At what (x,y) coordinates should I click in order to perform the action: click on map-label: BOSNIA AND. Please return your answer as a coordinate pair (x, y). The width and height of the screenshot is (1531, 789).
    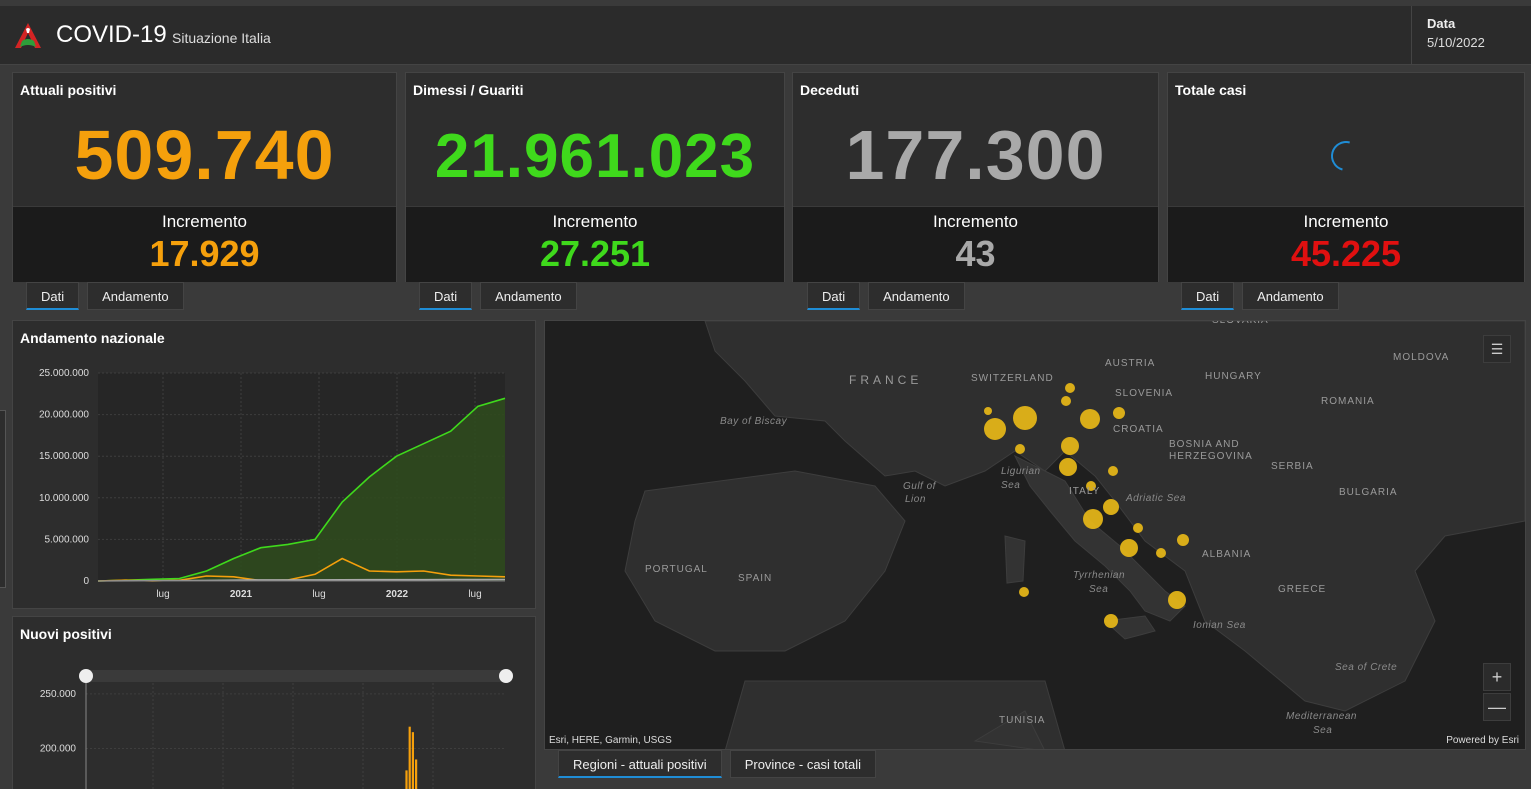
    Looking at the image, I should click on (1204, 444).